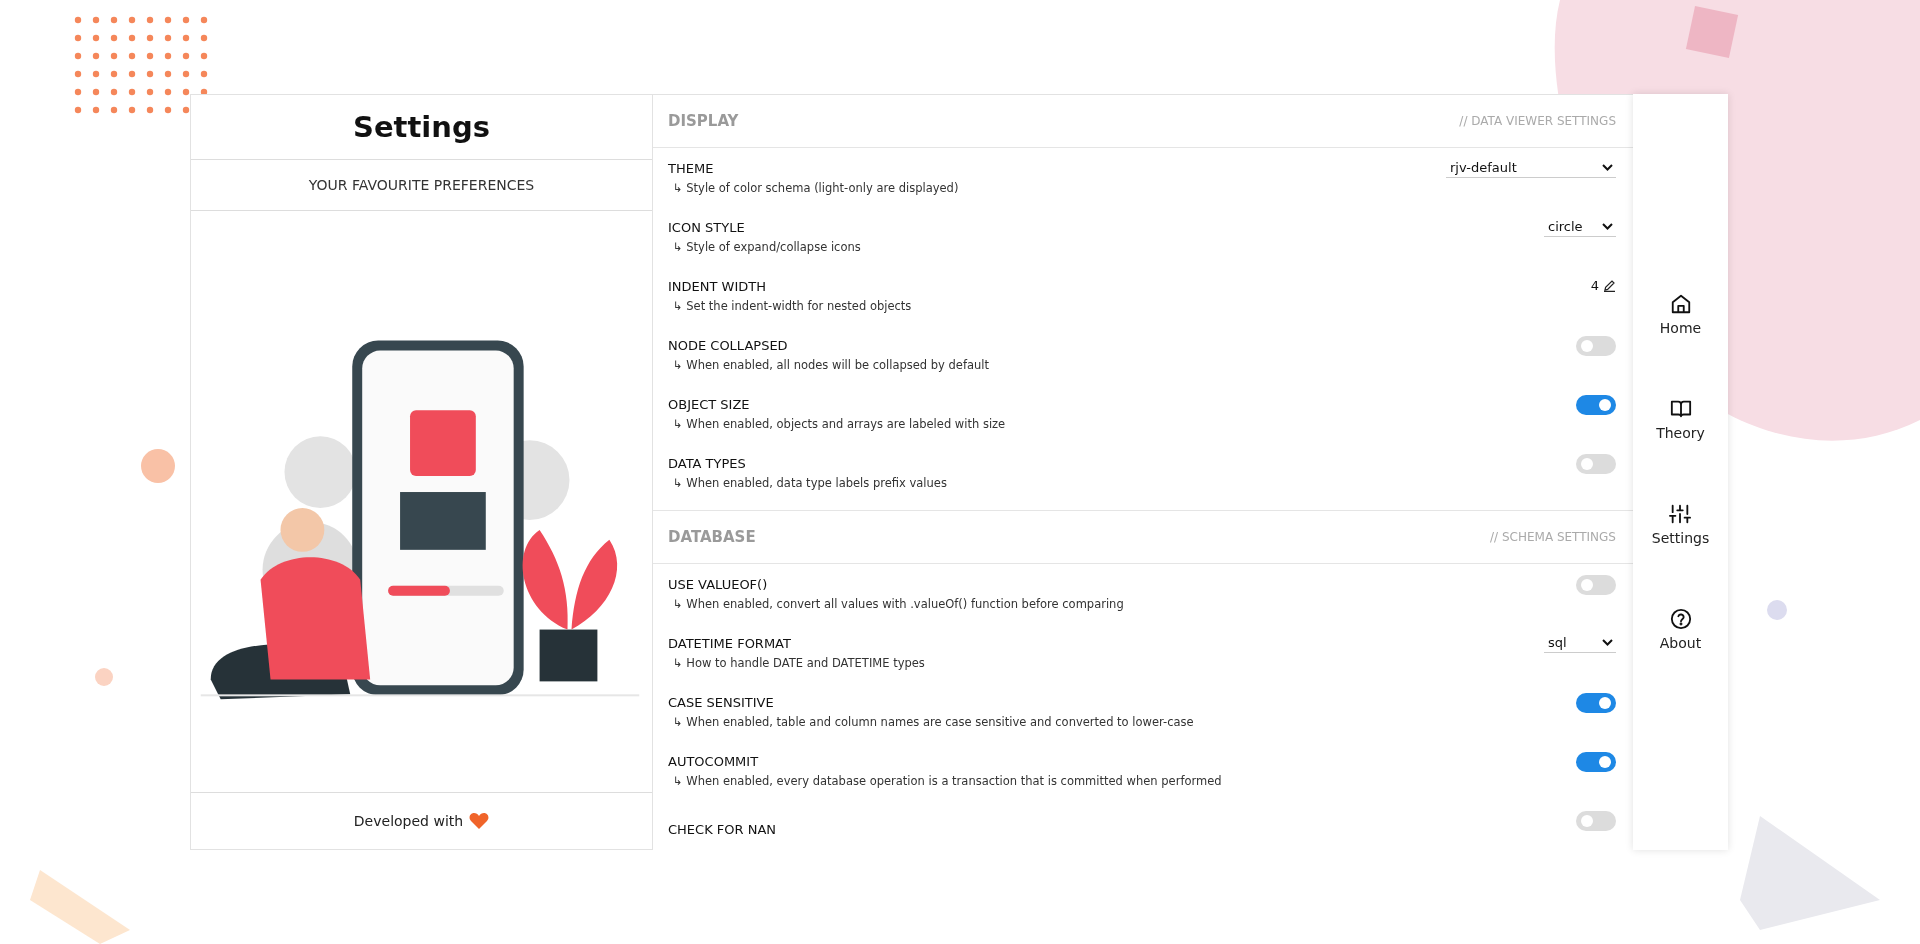  What do you see at coordinates (707, 463) in the screenshot?
I see `setting-label: DATA TYPES` at bounding box center [707, 463].